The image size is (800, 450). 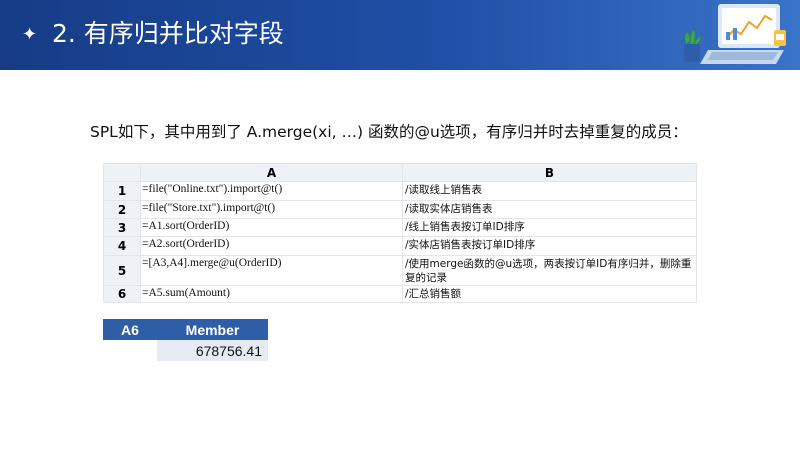 What do you see at coordinates (271, 172) in the screenshot?
I see `column-header-a: A` at bounding box center [271, 172].